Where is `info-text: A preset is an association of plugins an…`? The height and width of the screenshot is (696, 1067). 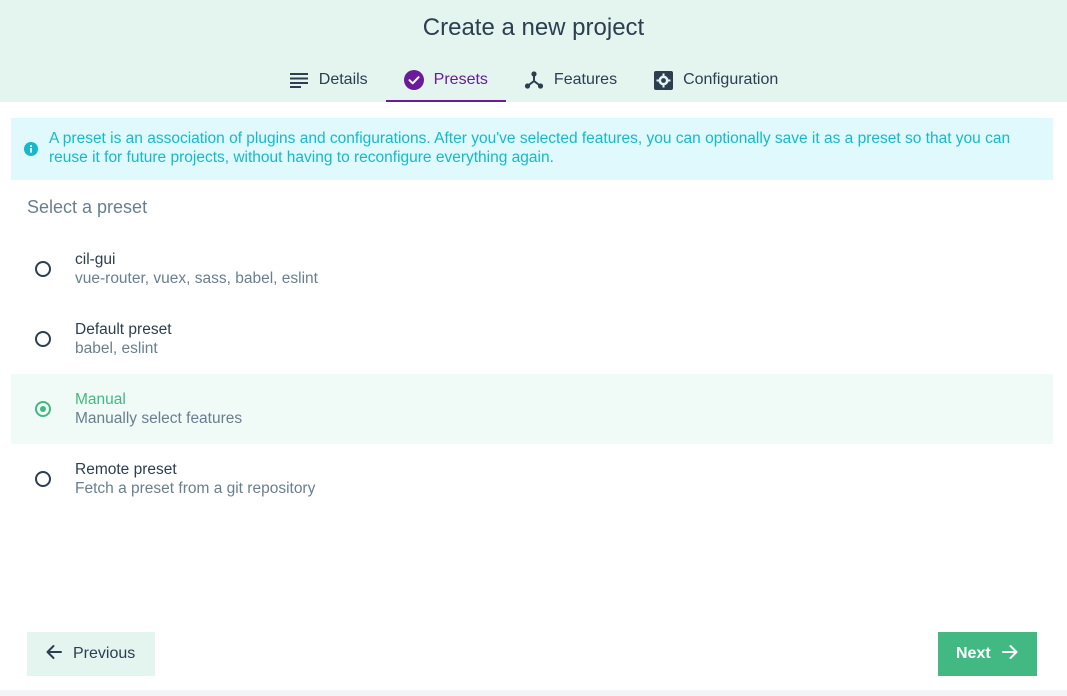 info-text: A preset is an association of plugins an… is located at coordinates (530, 148).